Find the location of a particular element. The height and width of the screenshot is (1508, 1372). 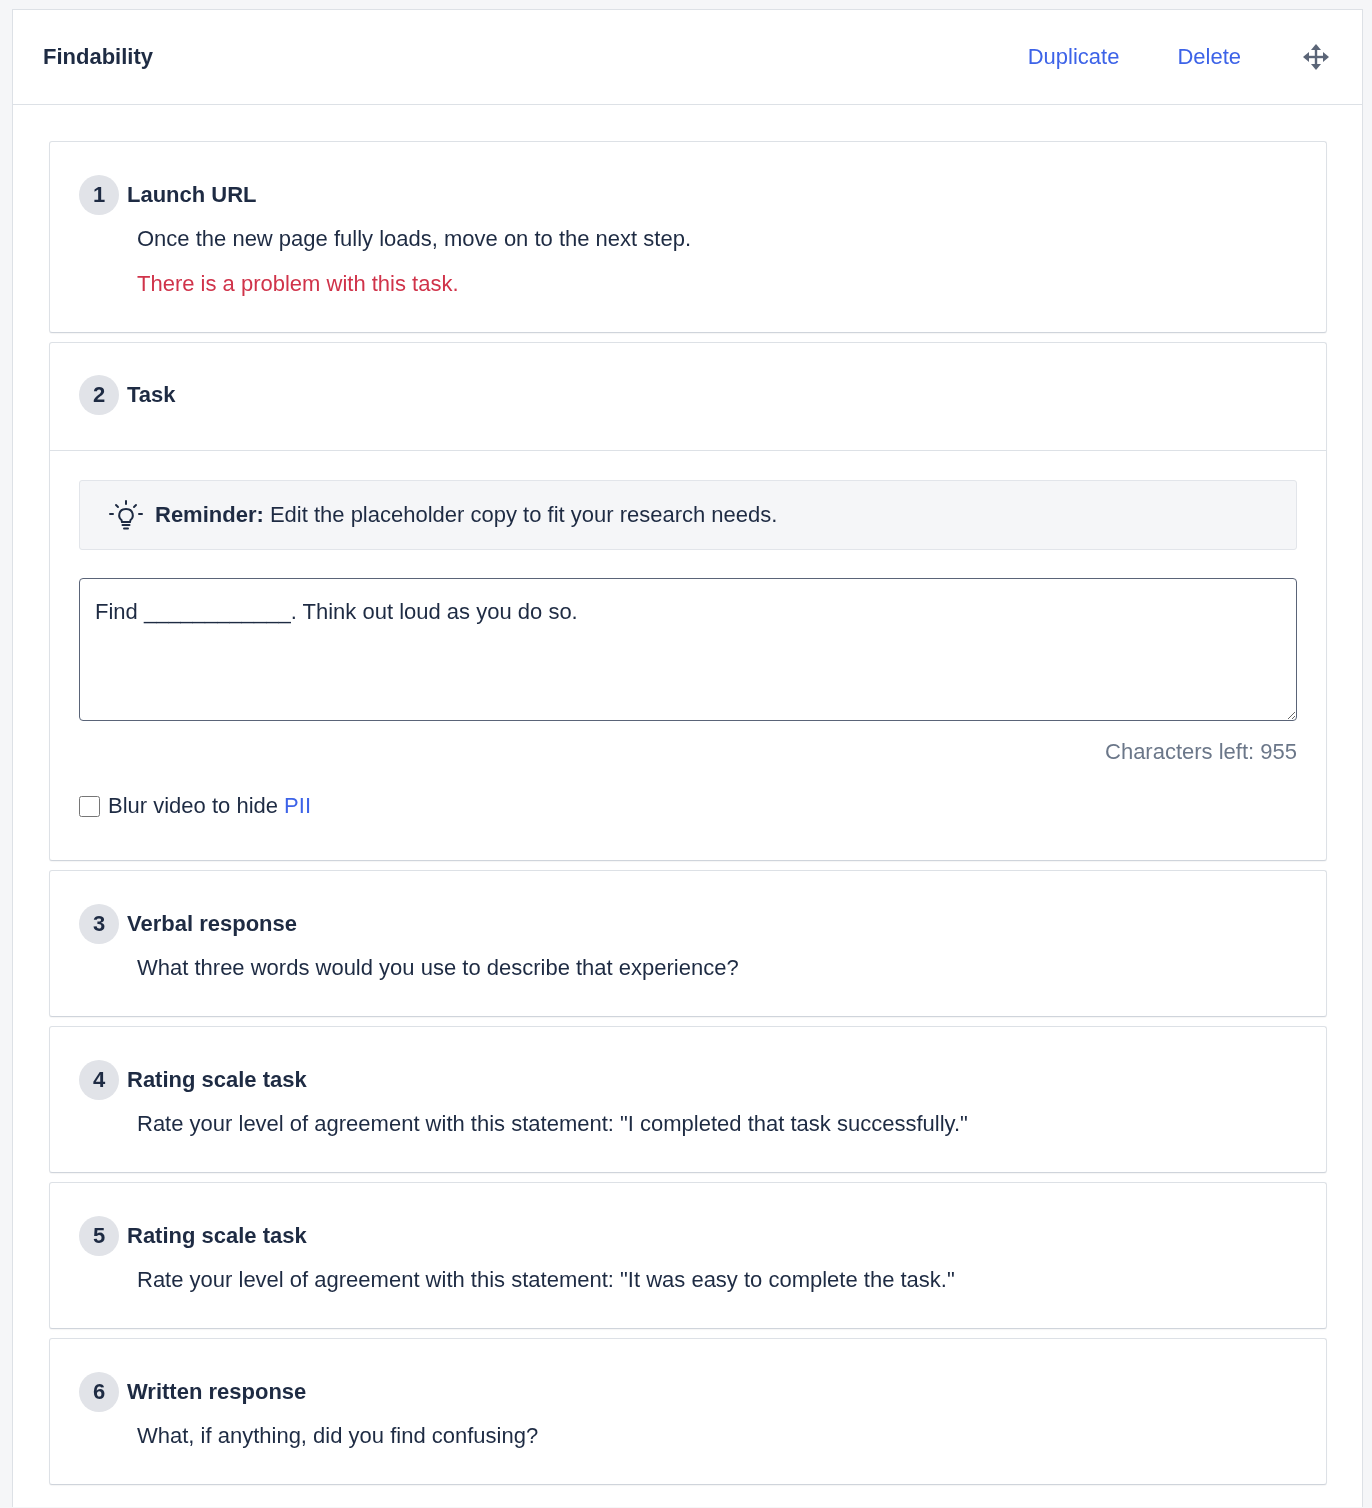

step-number: 4 is located at coordinates (99, 1080).